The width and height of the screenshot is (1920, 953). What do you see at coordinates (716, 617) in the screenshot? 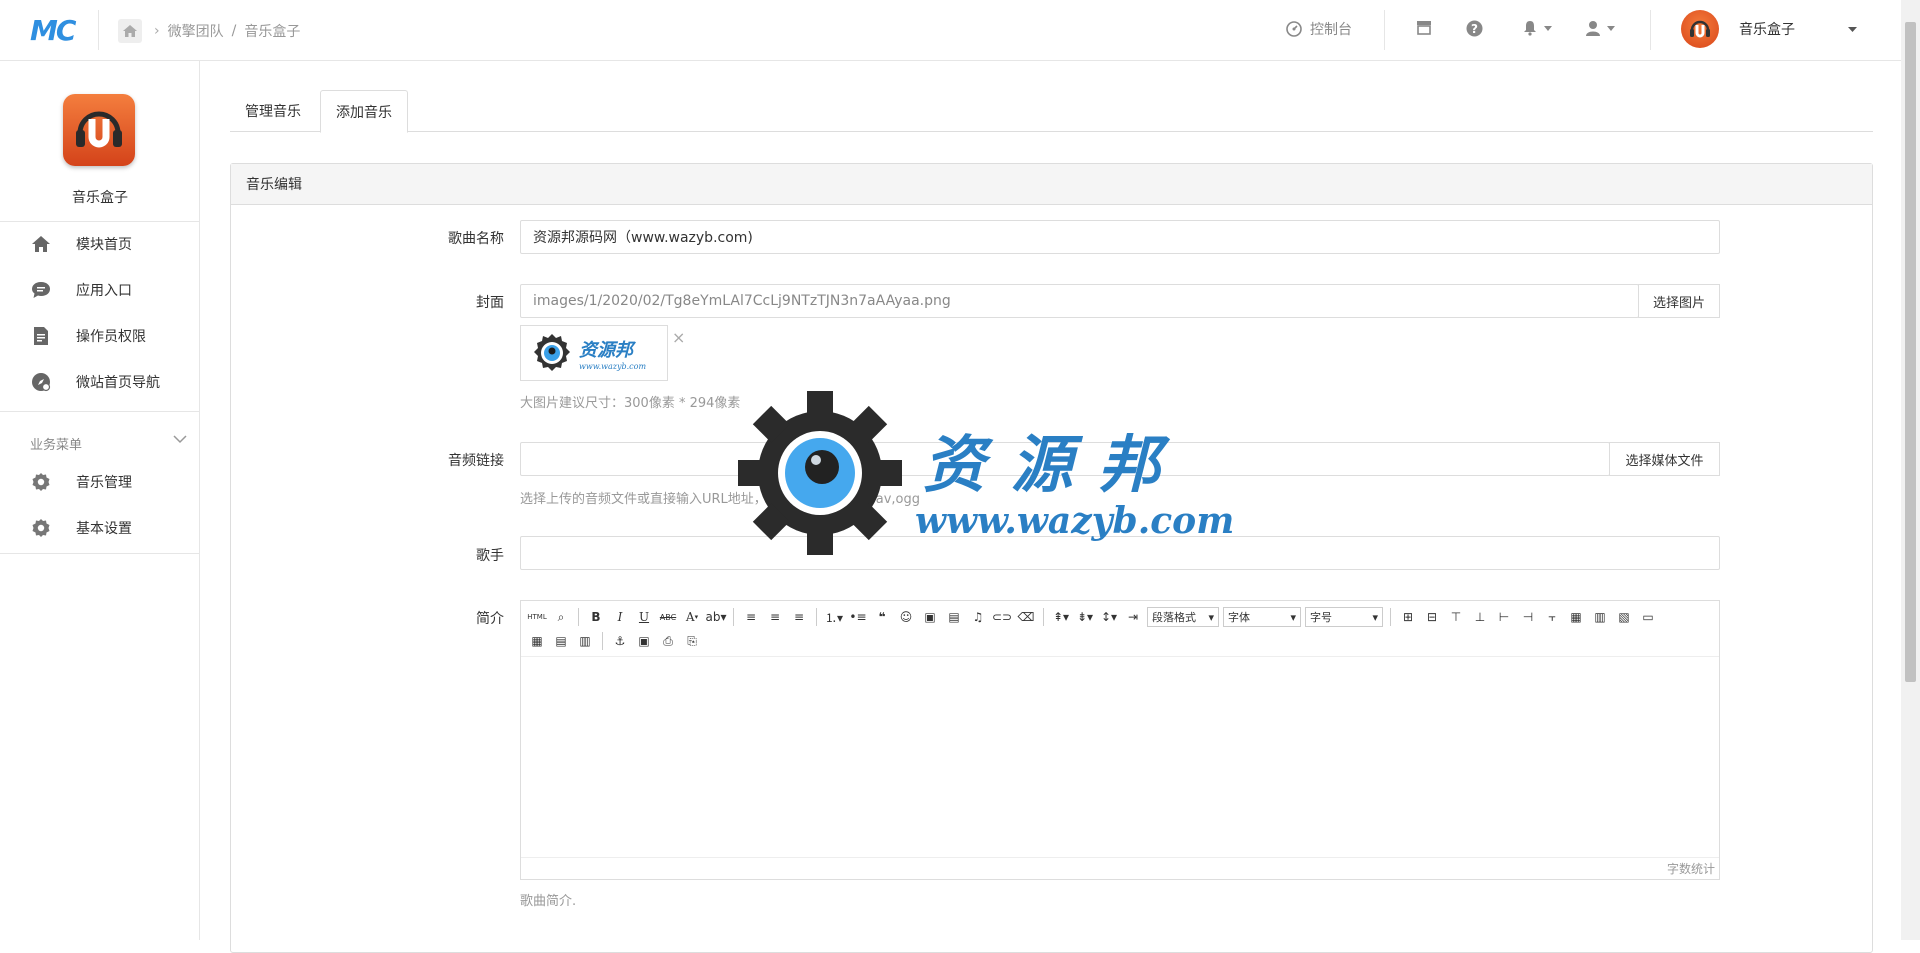
I see `highlight-icon: ab▾` at bounding box center [716, 617].